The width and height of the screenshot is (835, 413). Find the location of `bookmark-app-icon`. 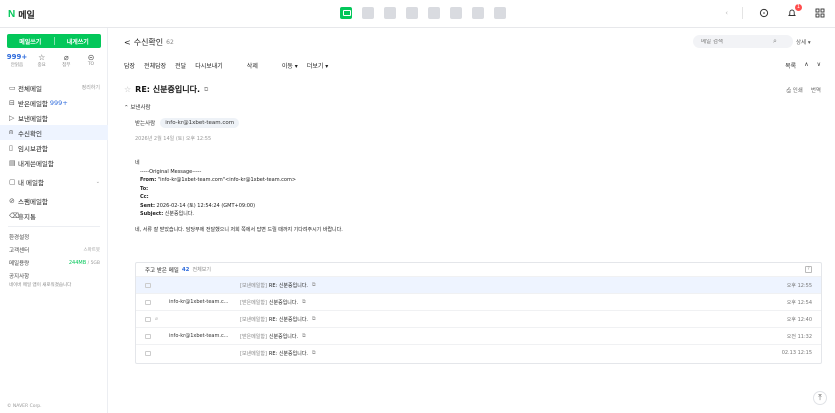

bookmark-app-icon is located at coordinates (500, 13).